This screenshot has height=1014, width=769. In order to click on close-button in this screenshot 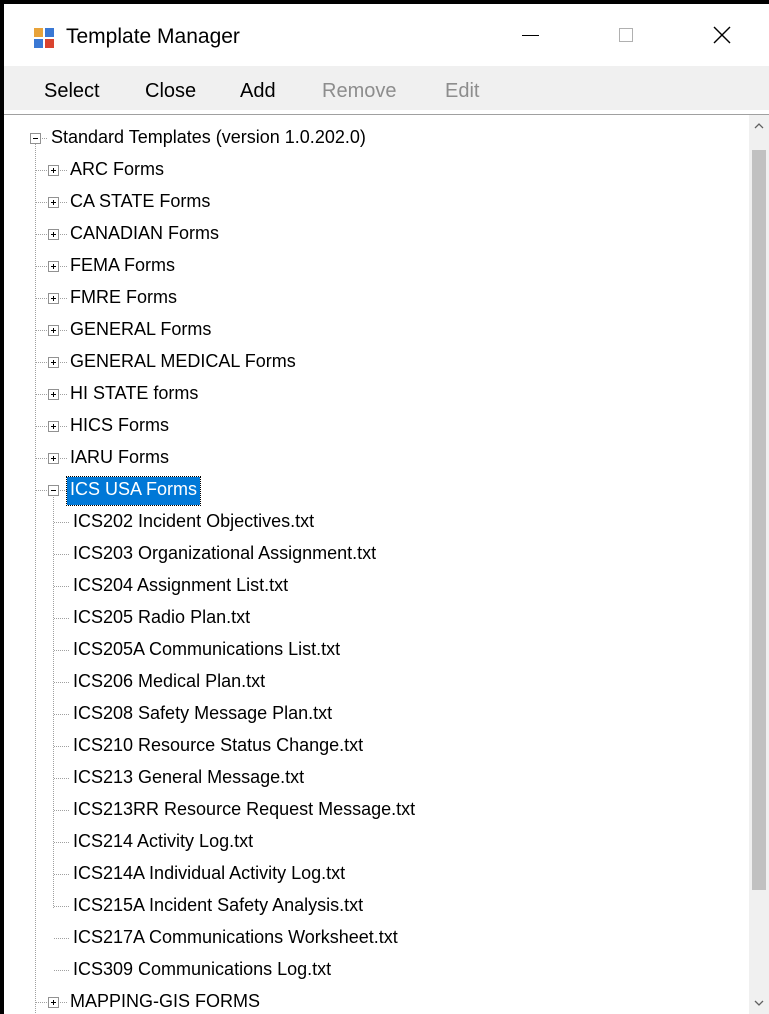, I will do `click(721, 35)`.